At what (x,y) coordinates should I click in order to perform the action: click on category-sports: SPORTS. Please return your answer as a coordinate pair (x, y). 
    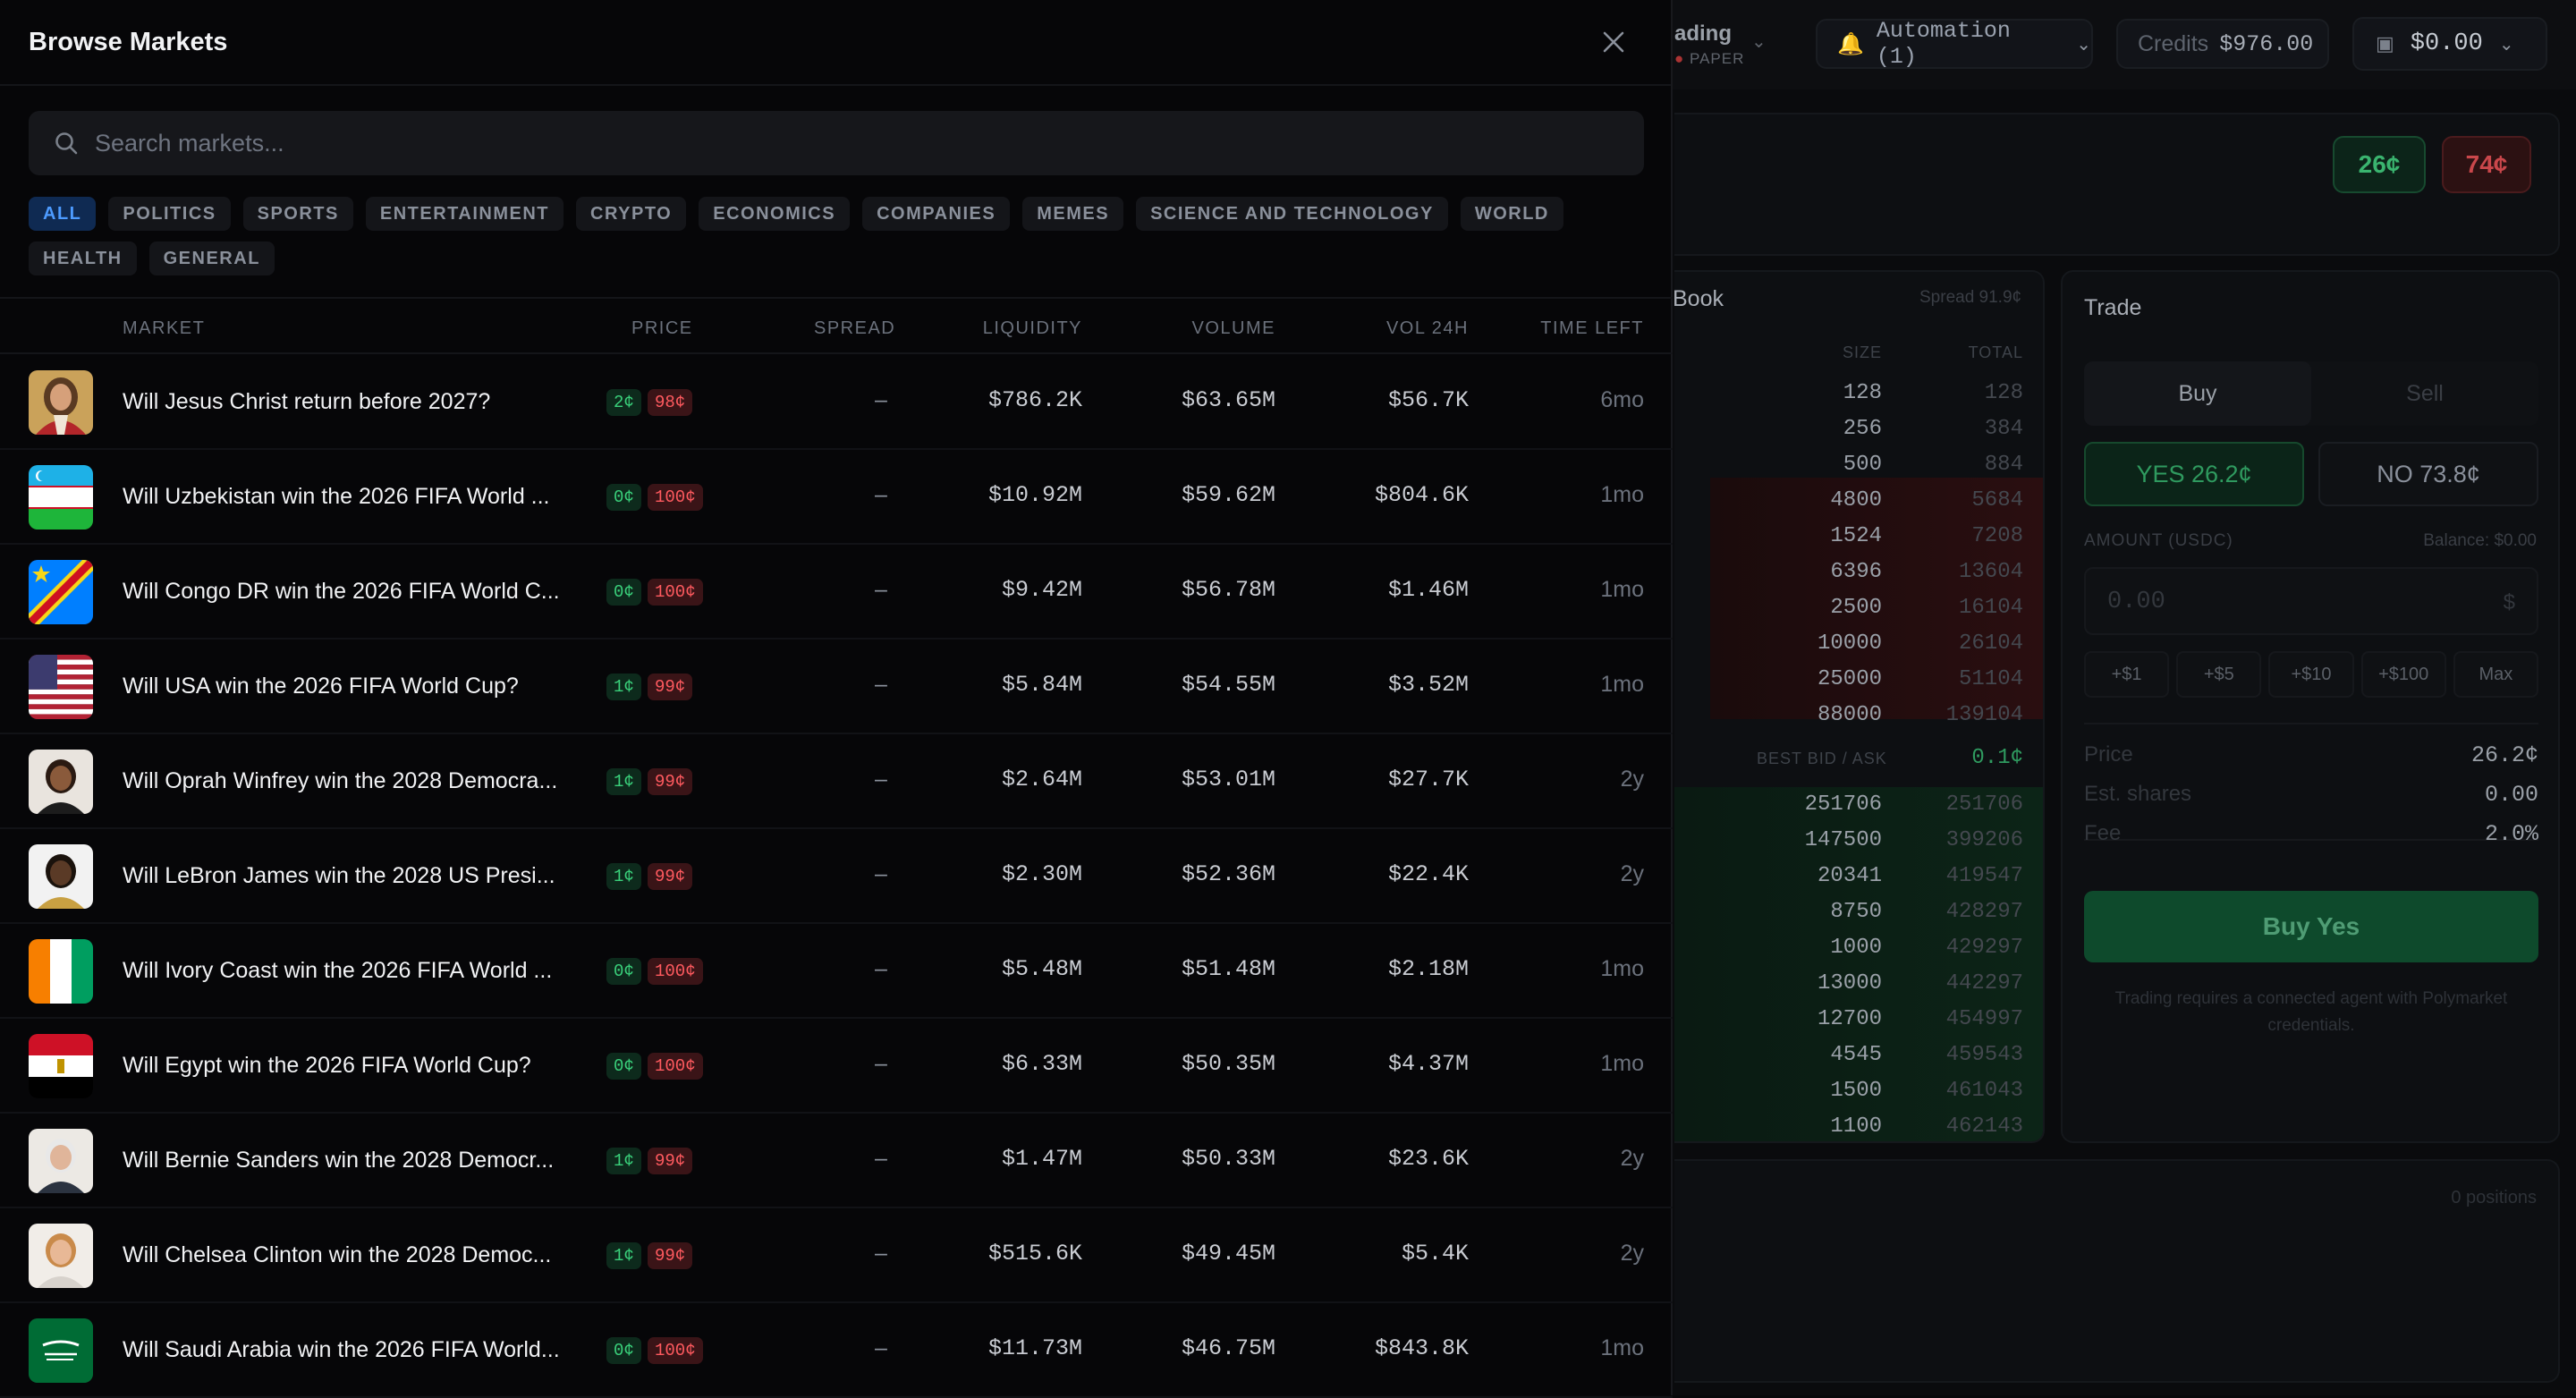
    Looking at the image, I should click on (297, 214).